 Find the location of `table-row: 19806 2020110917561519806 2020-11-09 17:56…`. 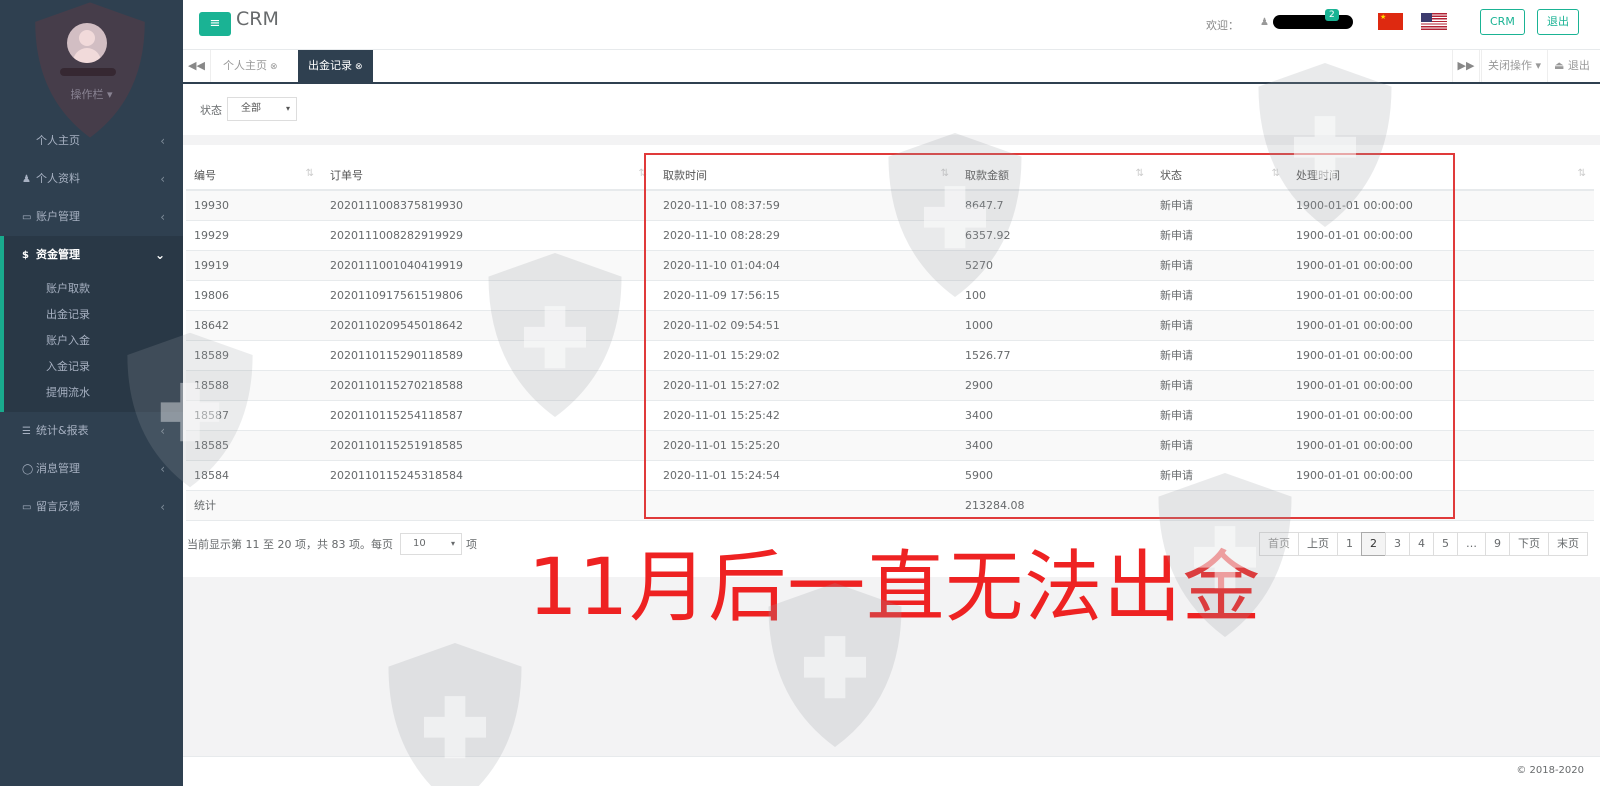

table-row: 19806 2020110917561519806 2020-11-09 17:56… is located at coordinates (890, 295).